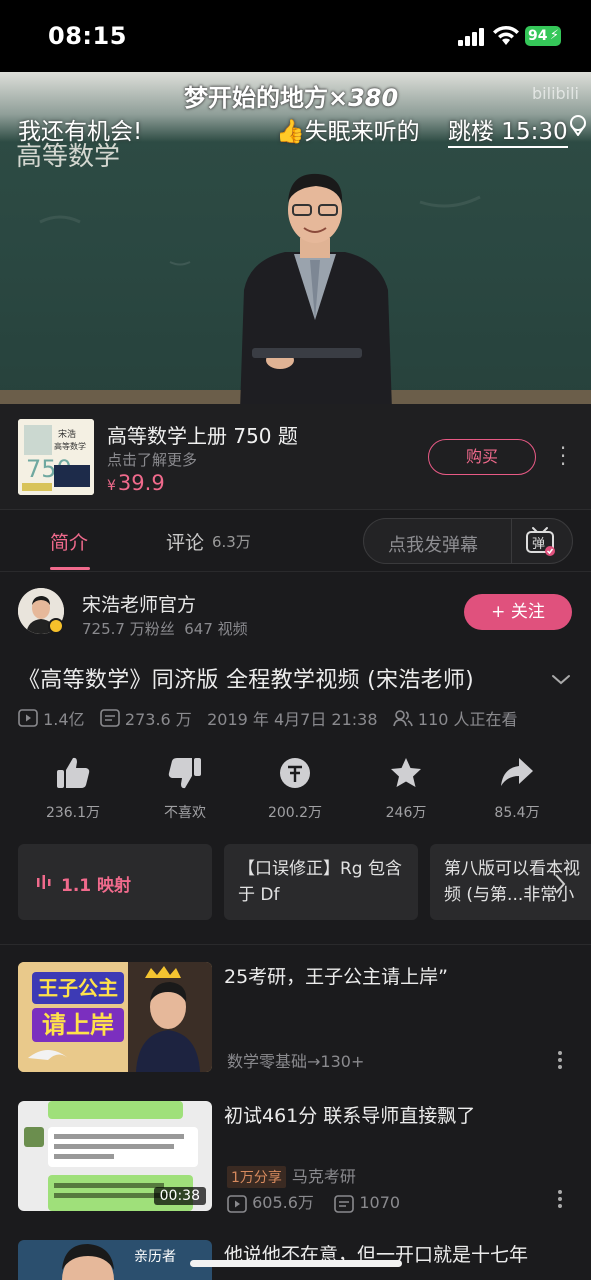 The image size is (591, 1280). What do you see at coordinates (73, 772) in the screenshot?
I see `thumbs-up-icon` at bounding box center [73, 772].